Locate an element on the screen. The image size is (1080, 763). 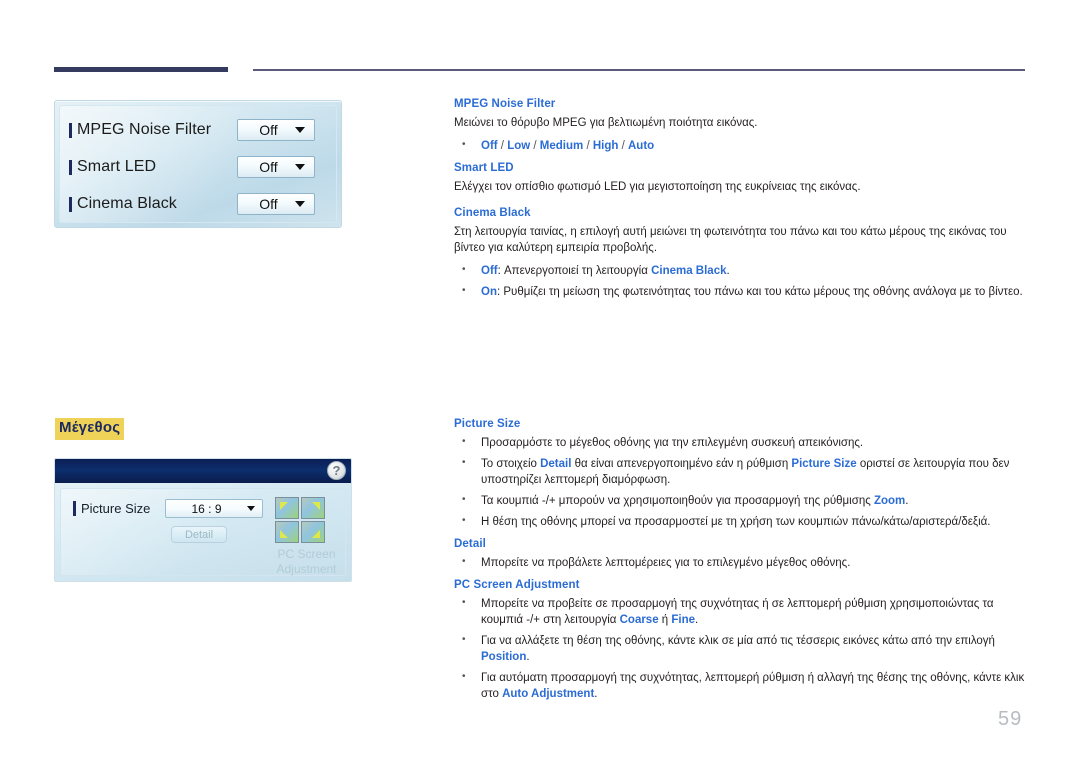
question-mark-icon: ? is located at coordinates (336, 470).